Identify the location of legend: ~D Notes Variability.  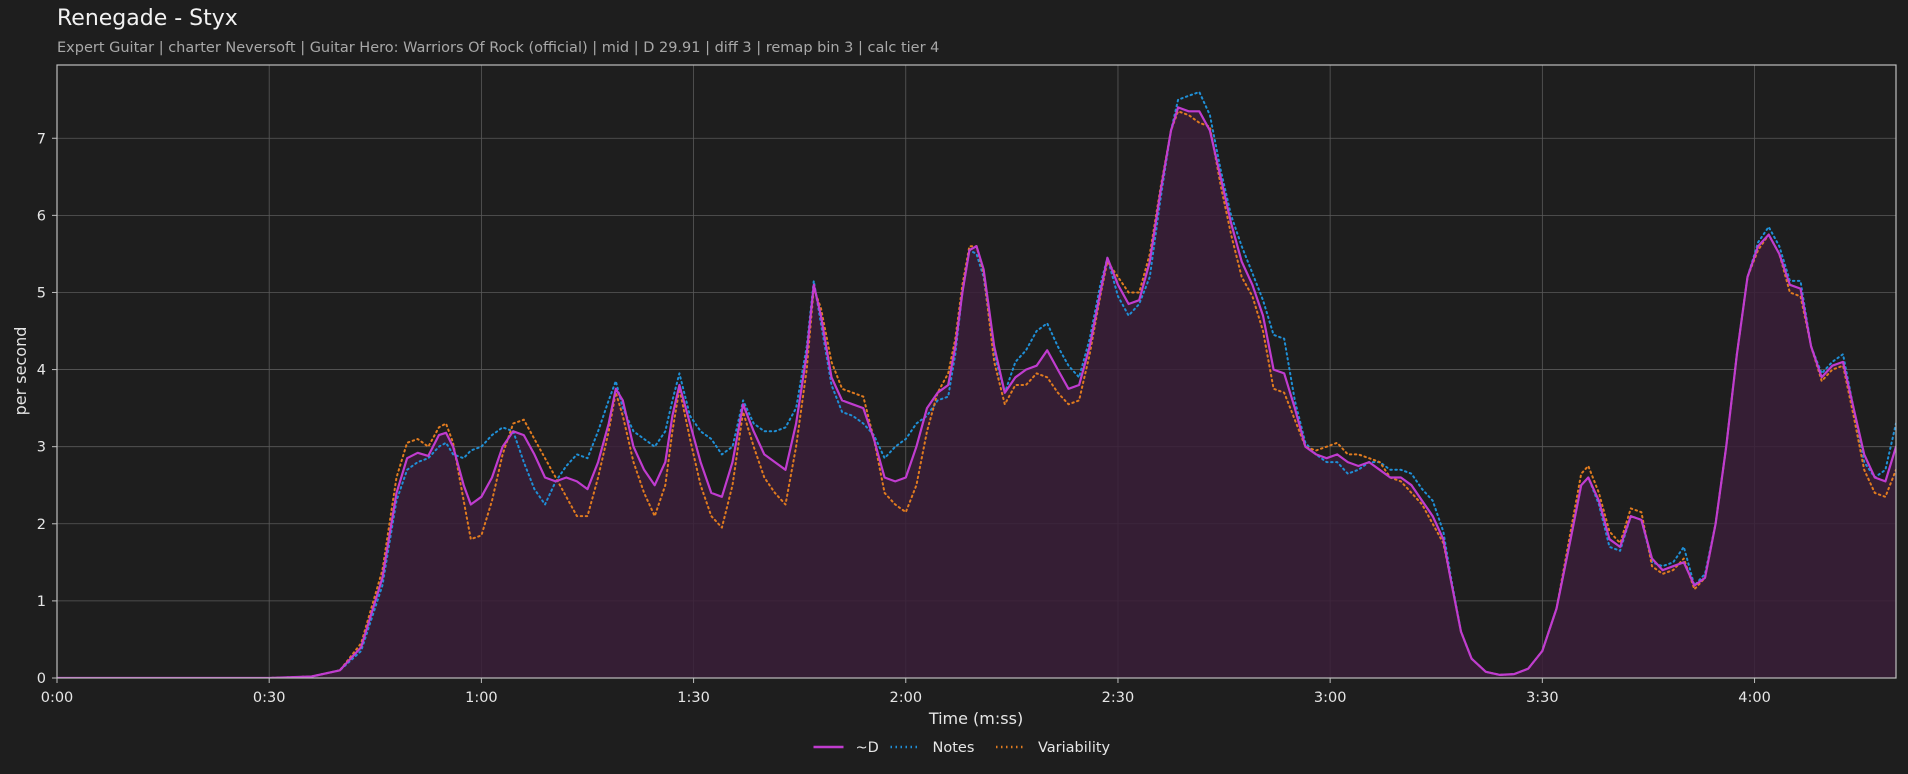
(962, 748).